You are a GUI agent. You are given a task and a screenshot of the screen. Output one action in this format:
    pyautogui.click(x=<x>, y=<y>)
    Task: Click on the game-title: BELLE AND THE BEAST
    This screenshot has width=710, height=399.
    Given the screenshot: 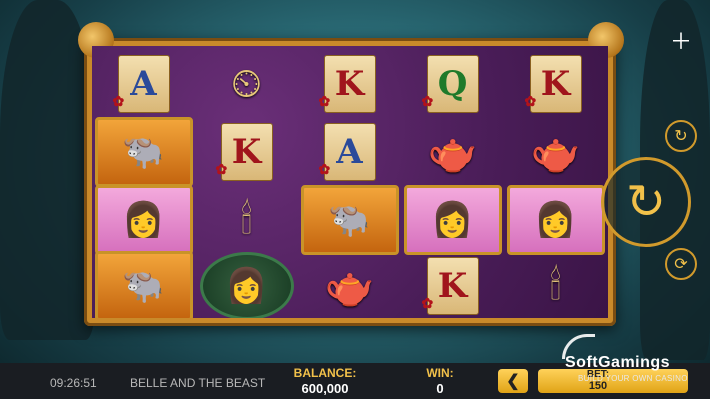 What is the action you would take?
    pyautogui.click(x=198, y=383)
    